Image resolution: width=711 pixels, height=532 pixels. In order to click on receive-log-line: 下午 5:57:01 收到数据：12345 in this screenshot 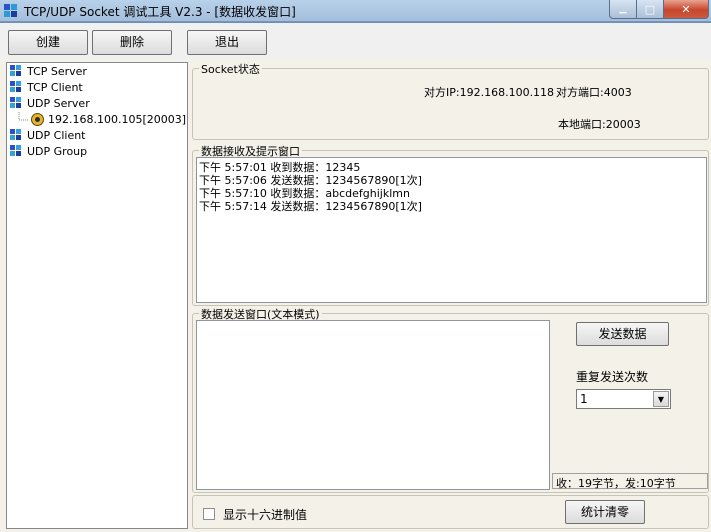, I will do `click(280, 167)`.